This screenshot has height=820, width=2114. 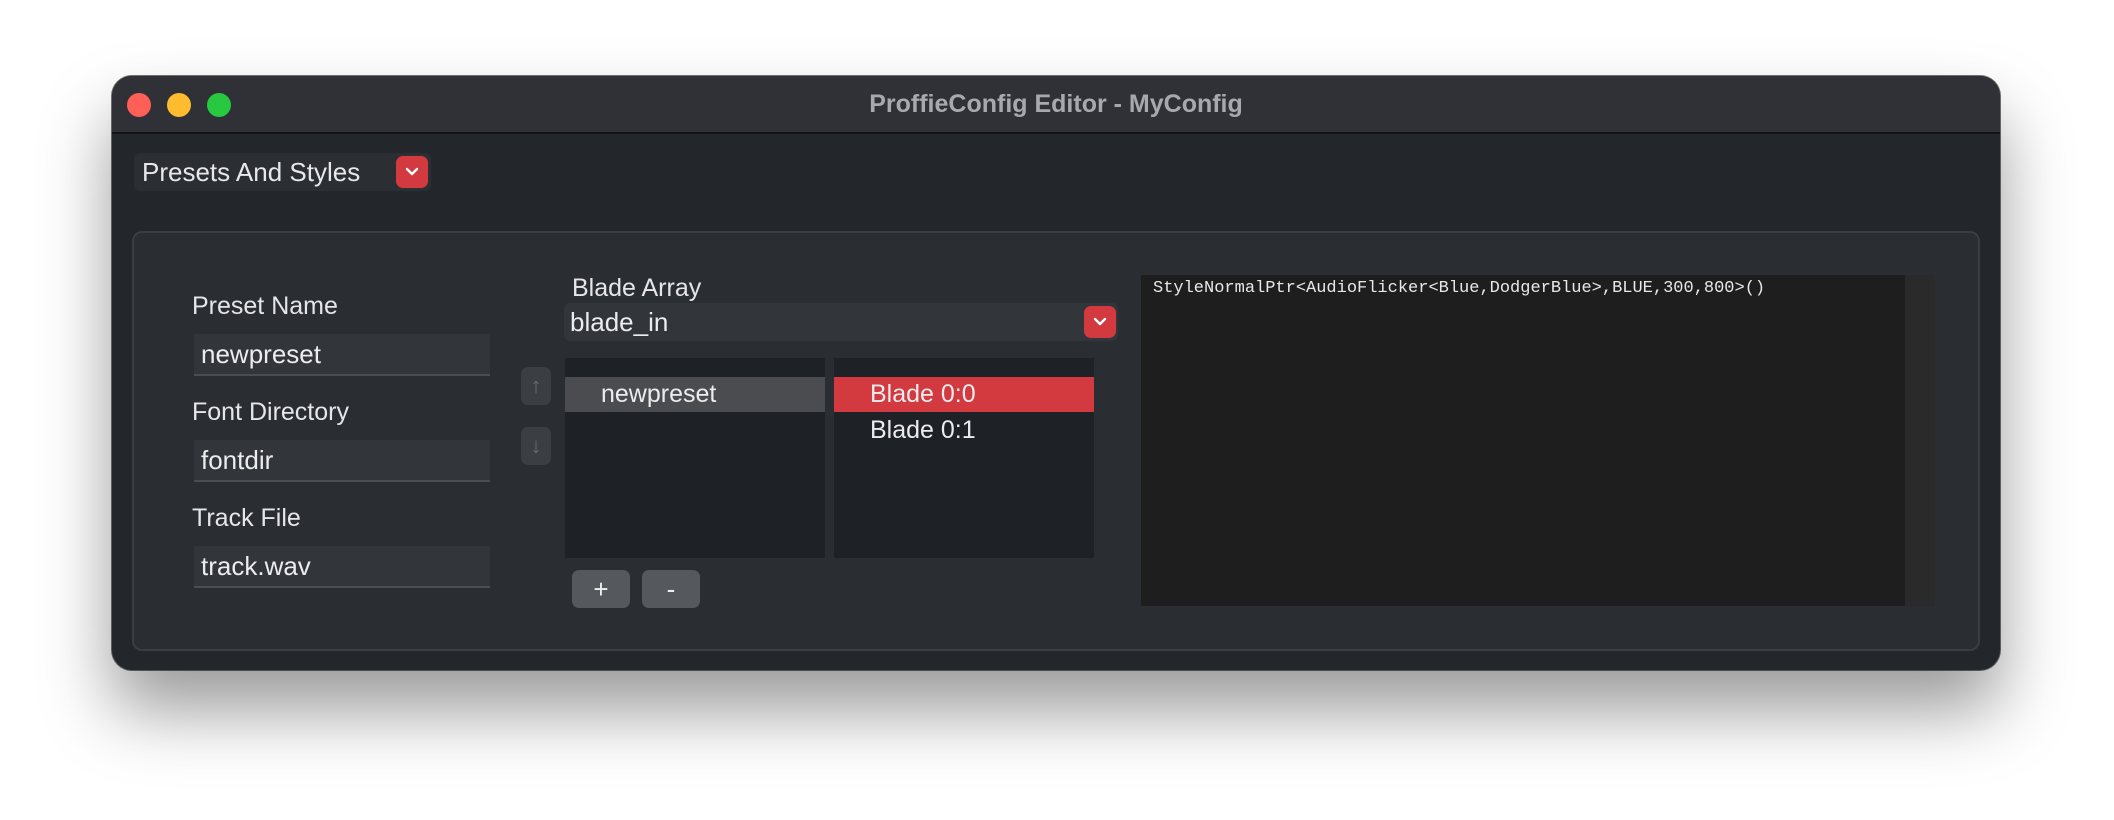 I want to click on preset-name-field: newpreset, so click(x=342, y=355).